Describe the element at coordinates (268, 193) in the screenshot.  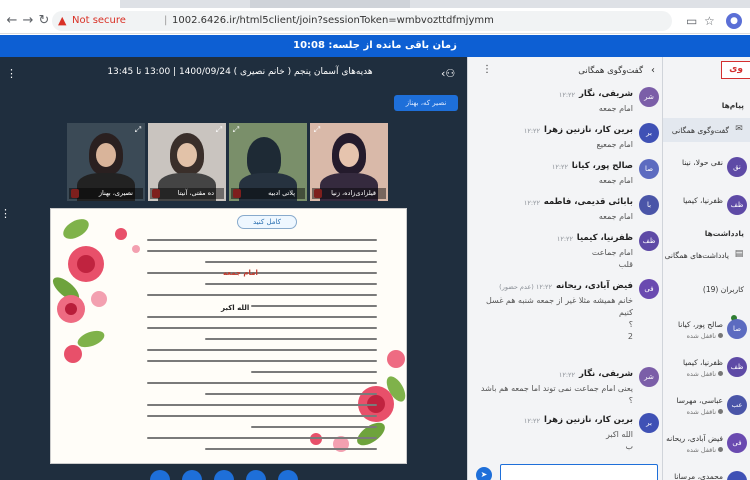
I see `webcam-name: پلاتی ادبیه` at that location.